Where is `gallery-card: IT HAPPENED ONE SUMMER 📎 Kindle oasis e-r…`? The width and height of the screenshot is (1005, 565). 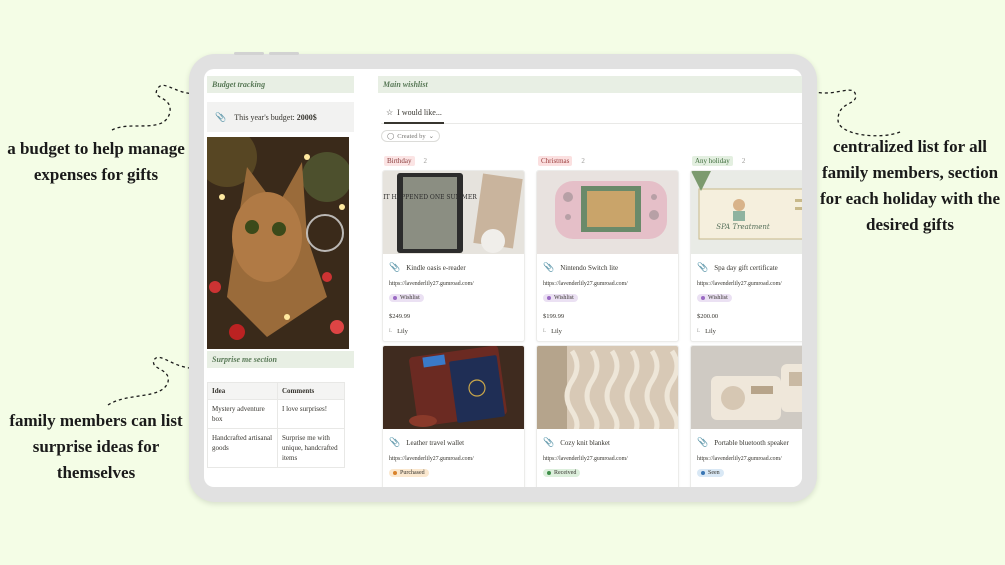
gallery-card: IT HAPPENED ONE SUMMER 📎 Kindle oasis e-r… is located at coordinates (453, 256).